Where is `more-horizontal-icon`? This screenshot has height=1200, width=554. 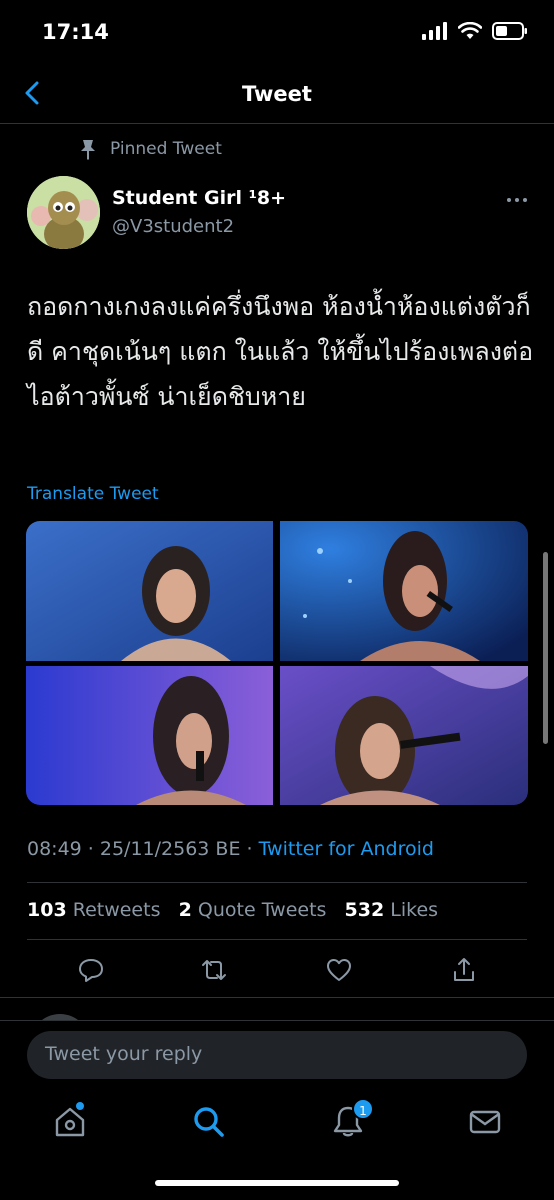
more-horizontal-icon is located at coordinates (517, 200).